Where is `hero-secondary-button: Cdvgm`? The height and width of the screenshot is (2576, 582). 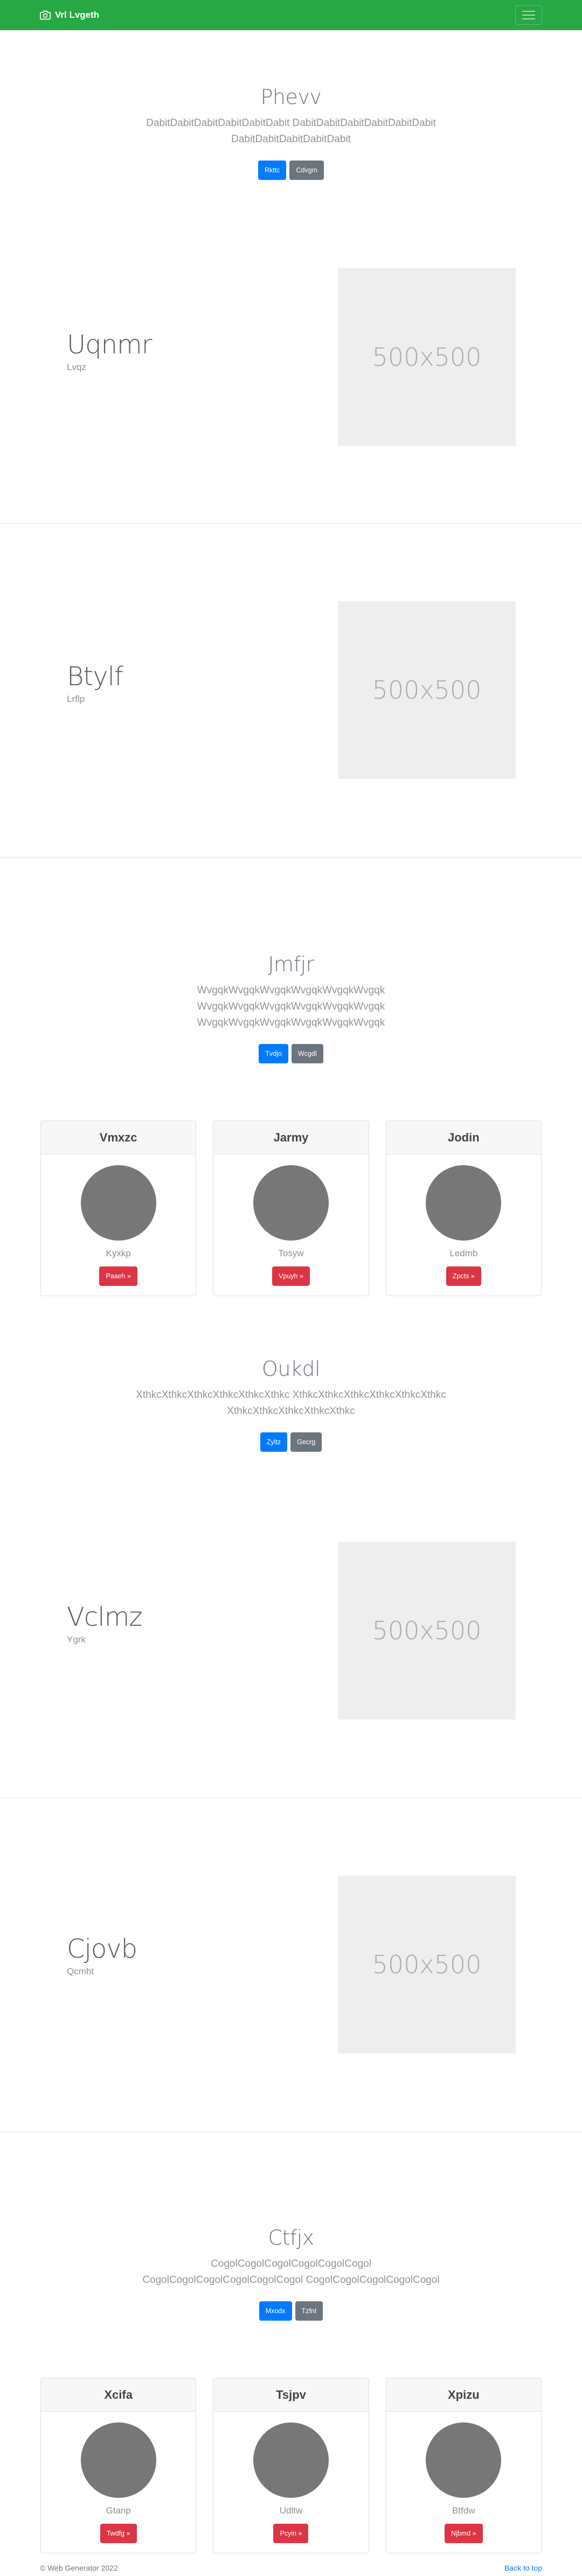
hero-secondary-button: Cdvgm is located at coordinates (306, 171).